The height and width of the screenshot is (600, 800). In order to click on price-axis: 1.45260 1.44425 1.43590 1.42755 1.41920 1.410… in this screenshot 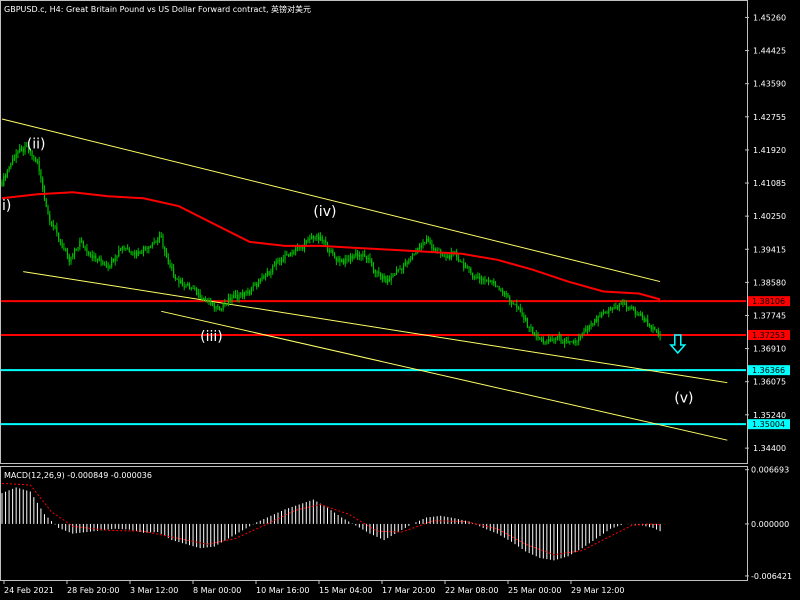, I will do `click(768, 297)`.